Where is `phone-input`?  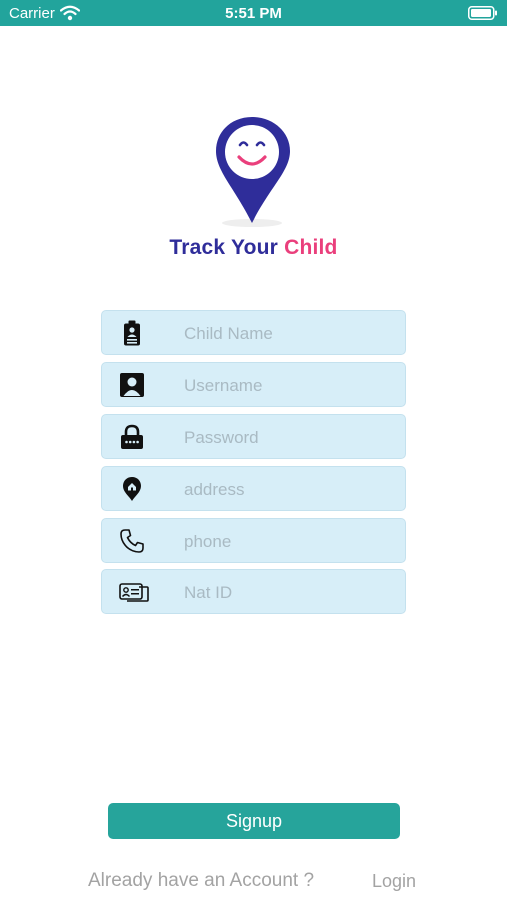
phone-input is located at coordinates (291, 541).